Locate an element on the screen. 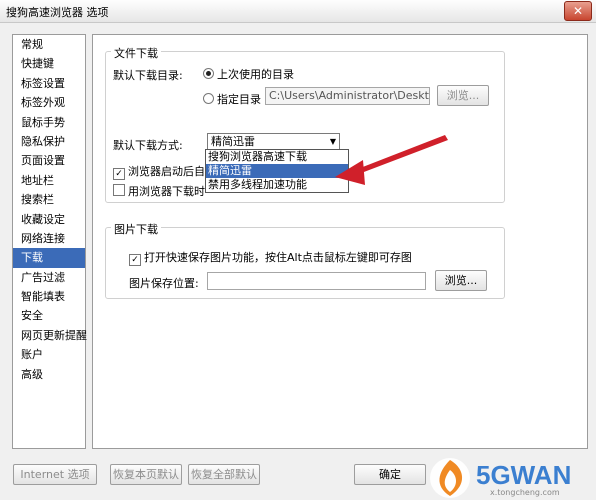 This screenshot has width=596, height=500. watermark-subtext: x.tongcheng.com is located at coordinates (525, 492).